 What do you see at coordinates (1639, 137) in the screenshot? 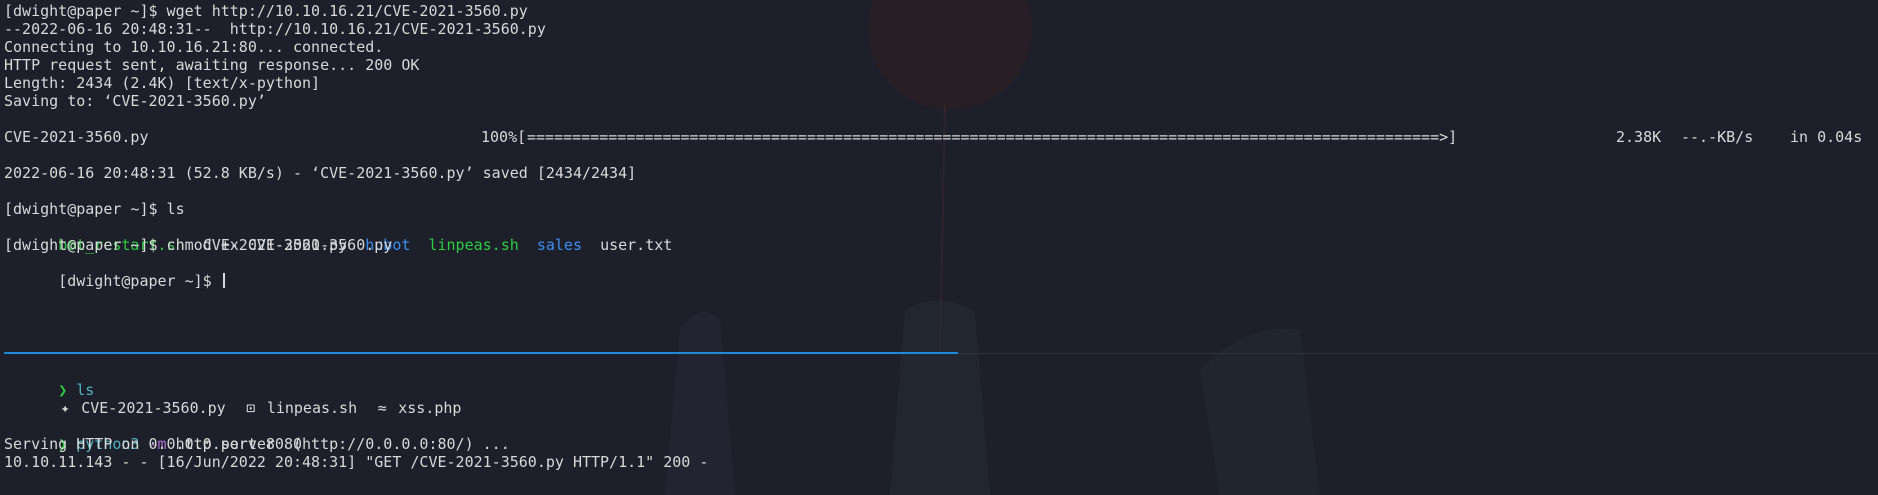
I see `progress-size: 2.38K` at bounding box center [1639, 137].